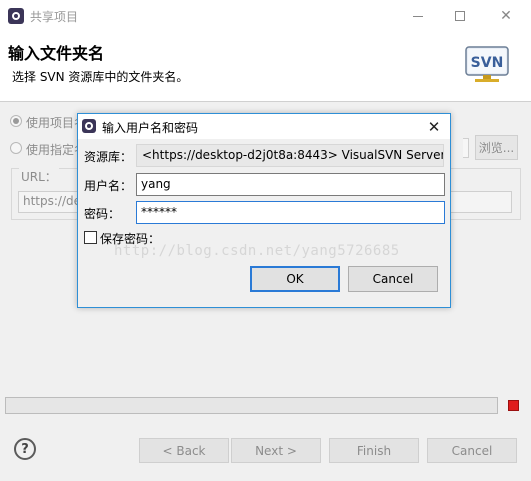 The width and height of the screenshot is (531, 481). Describe the element at coordinates (257, 251) in the screenshot. I see `watermark: http://blog.csdn.net/yang5726685` at that location.